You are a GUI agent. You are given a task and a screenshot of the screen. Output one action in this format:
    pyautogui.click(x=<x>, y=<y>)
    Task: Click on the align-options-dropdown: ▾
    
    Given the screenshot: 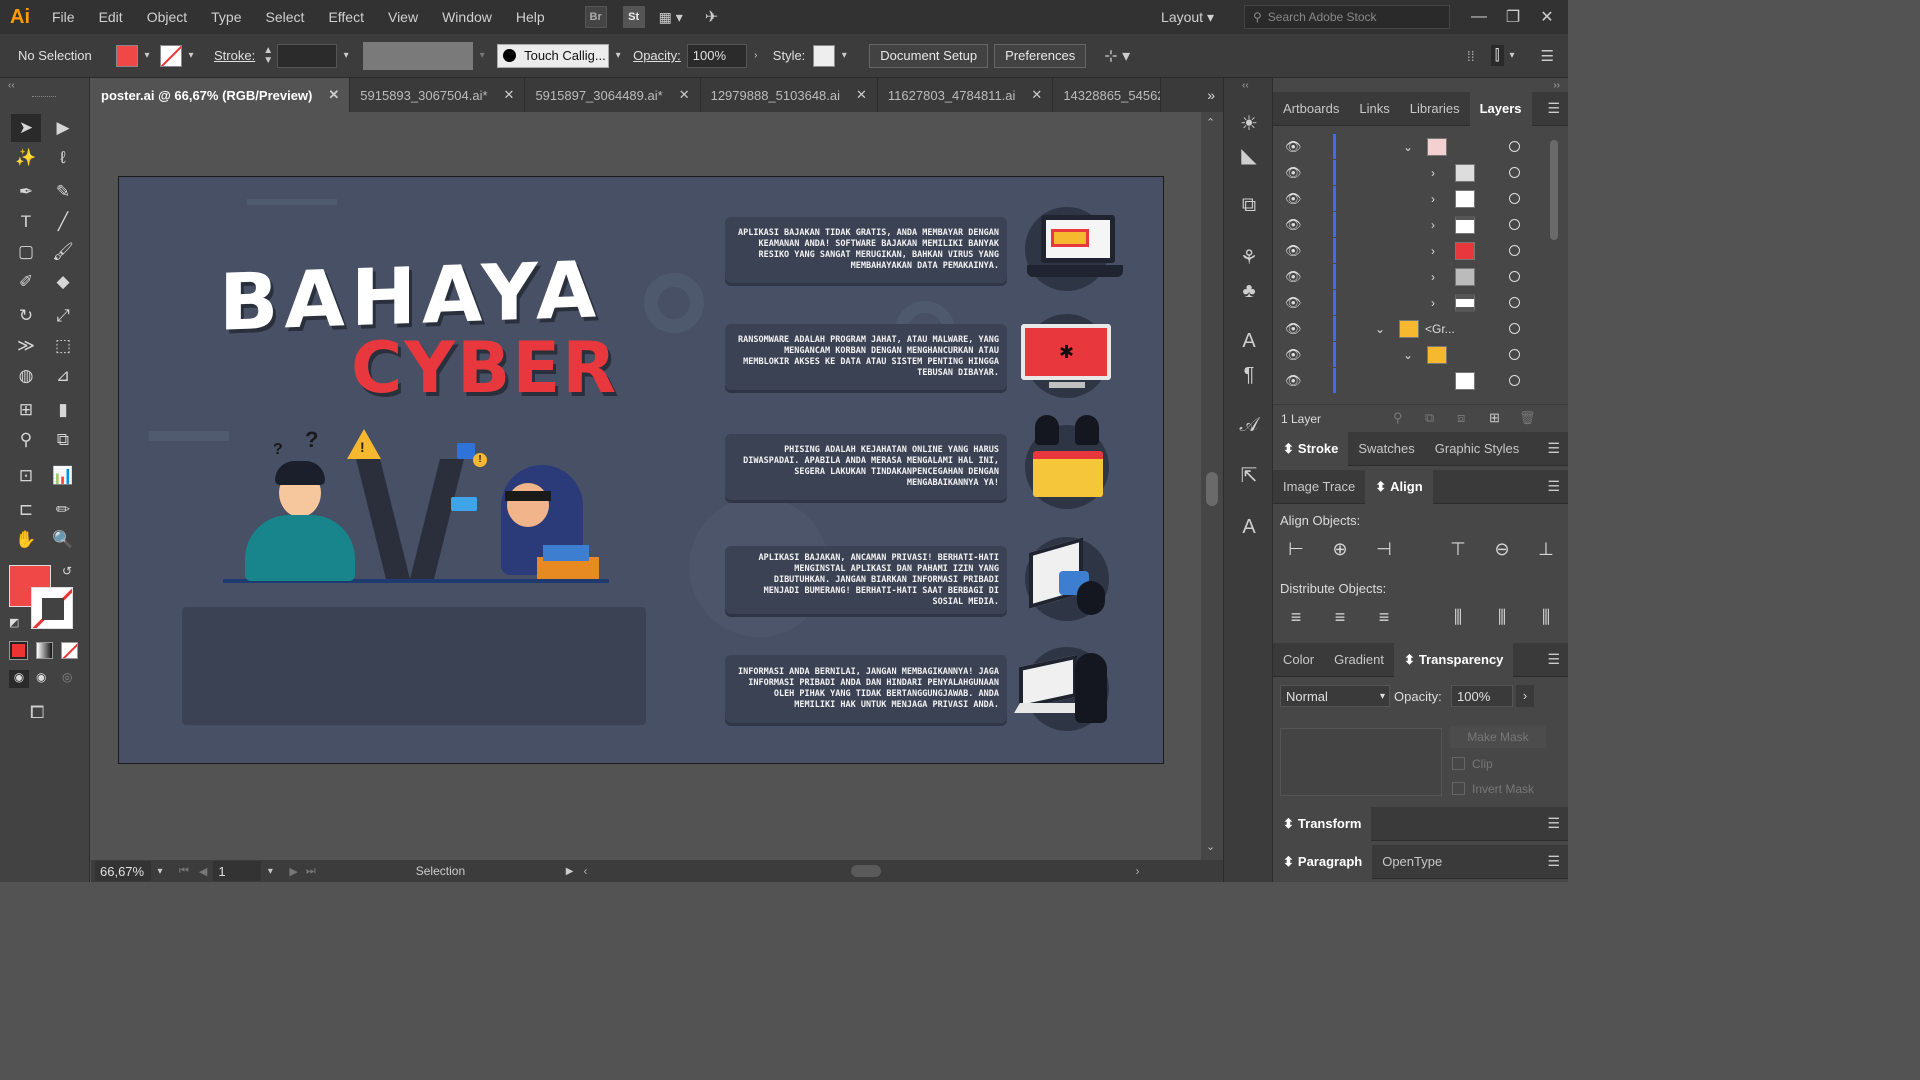 What is the action you would take?
    pyautogui.click(x=1512, y=55)
    